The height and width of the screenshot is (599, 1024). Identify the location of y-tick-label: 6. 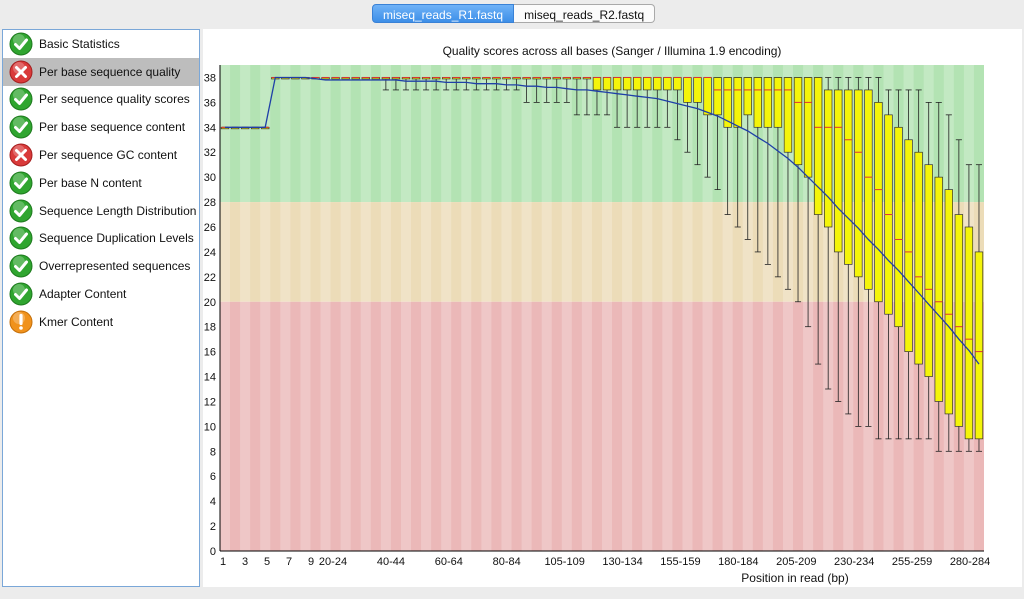
(213, 477).